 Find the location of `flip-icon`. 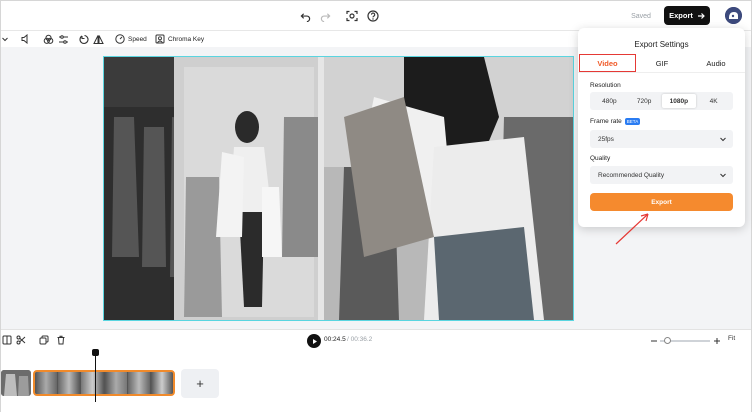

flip-icon is located at coordinates (98, 39).